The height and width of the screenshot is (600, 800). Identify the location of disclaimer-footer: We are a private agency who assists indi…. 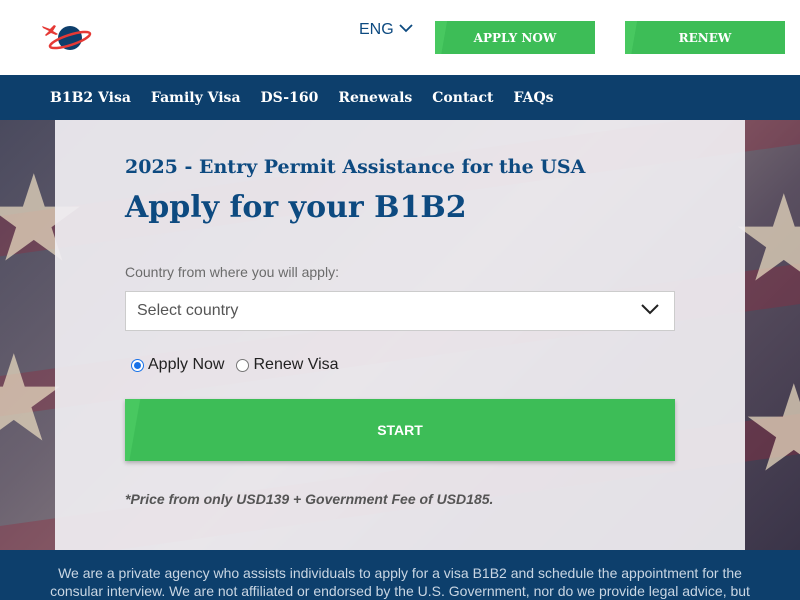
(400, 575).